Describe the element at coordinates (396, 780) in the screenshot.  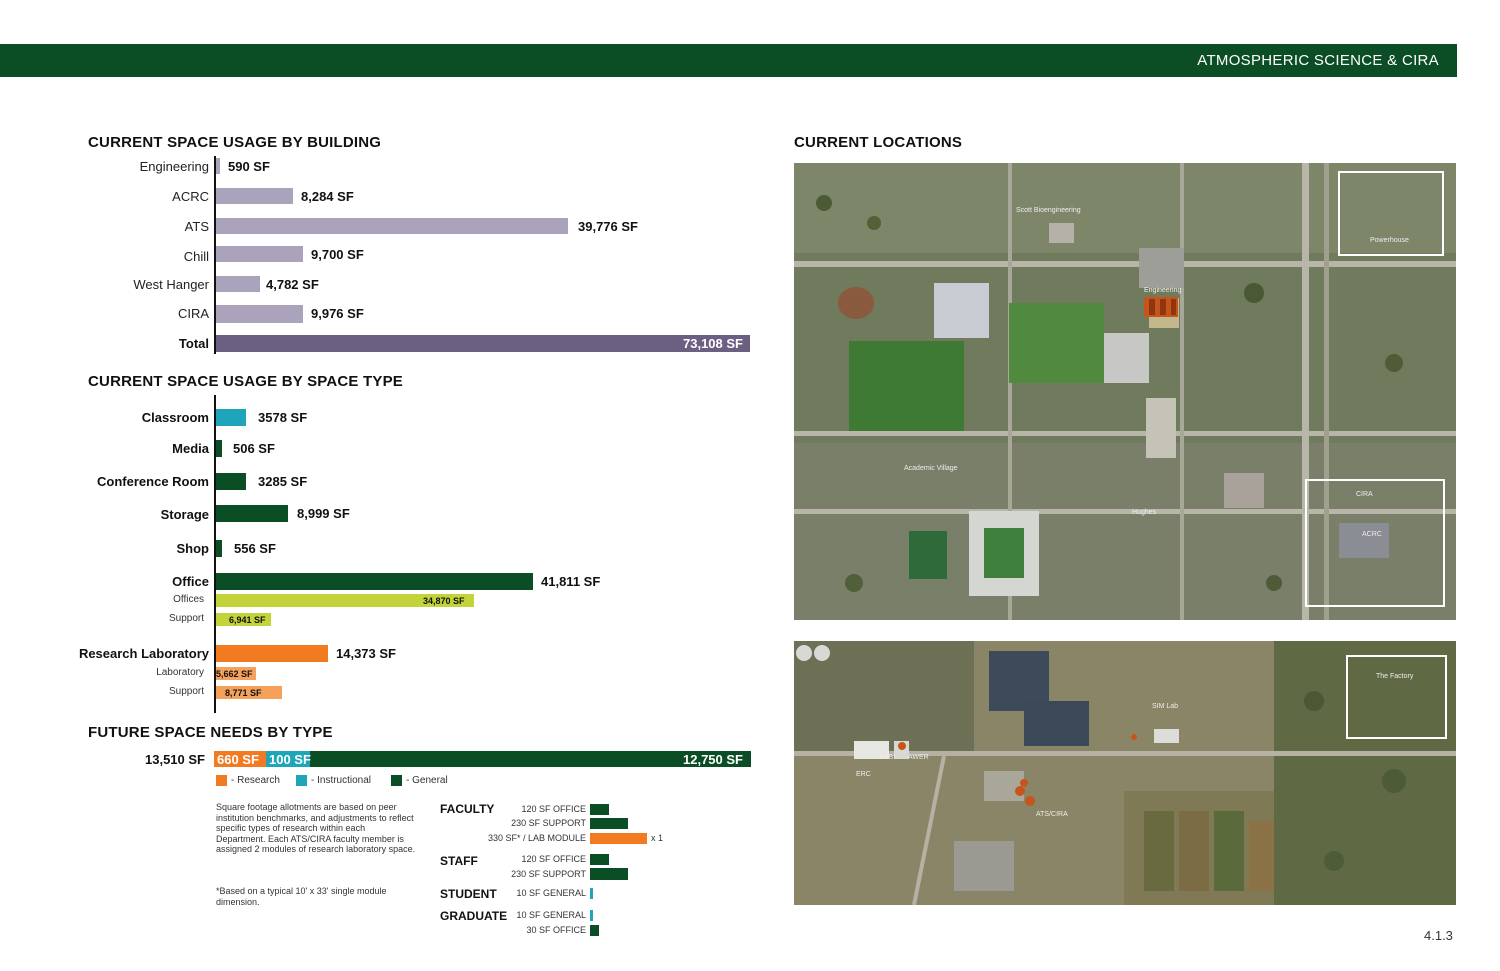
I see `legend-general-swatch` at that location.